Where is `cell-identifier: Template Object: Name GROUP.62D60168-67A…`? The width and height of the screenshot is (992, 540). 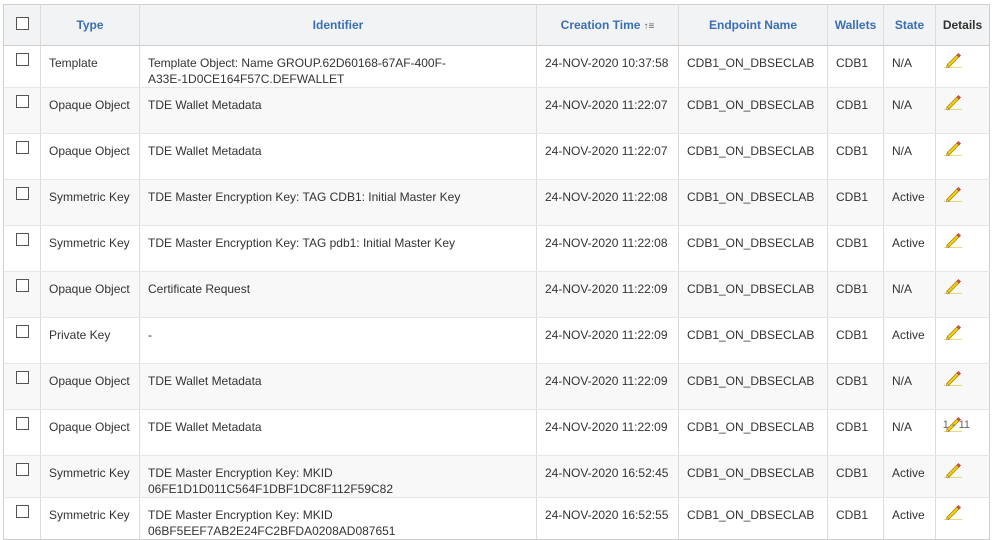 cell-identifier: Template Object: Name GROUP.62D60168-67A… is located at coordinates (338, 66).